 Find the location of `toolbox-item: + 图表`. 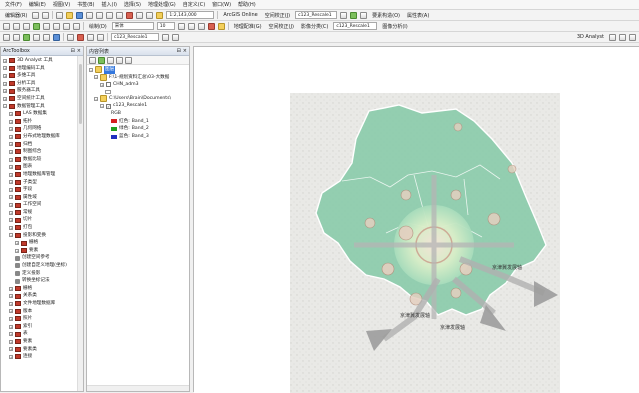

toolbox-item: + 图表 is located at coordinates (43, 167).